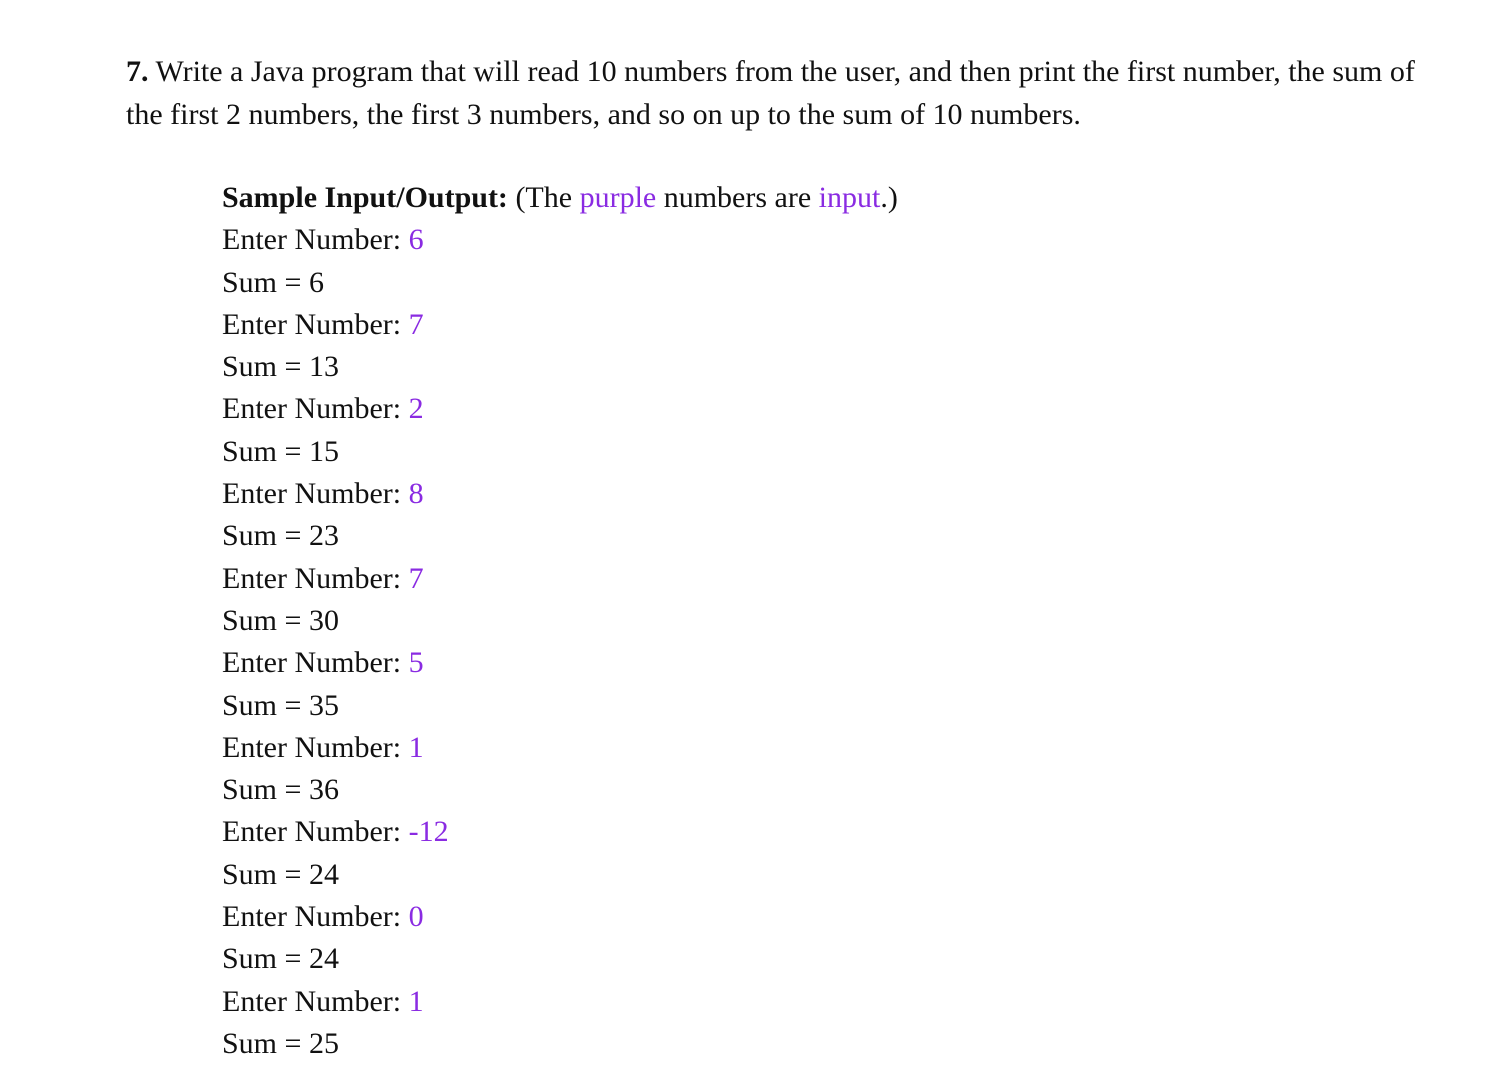 This screenshot has height=1074, width=1508. I want to click on sum-value: 36, so click(323, 790).